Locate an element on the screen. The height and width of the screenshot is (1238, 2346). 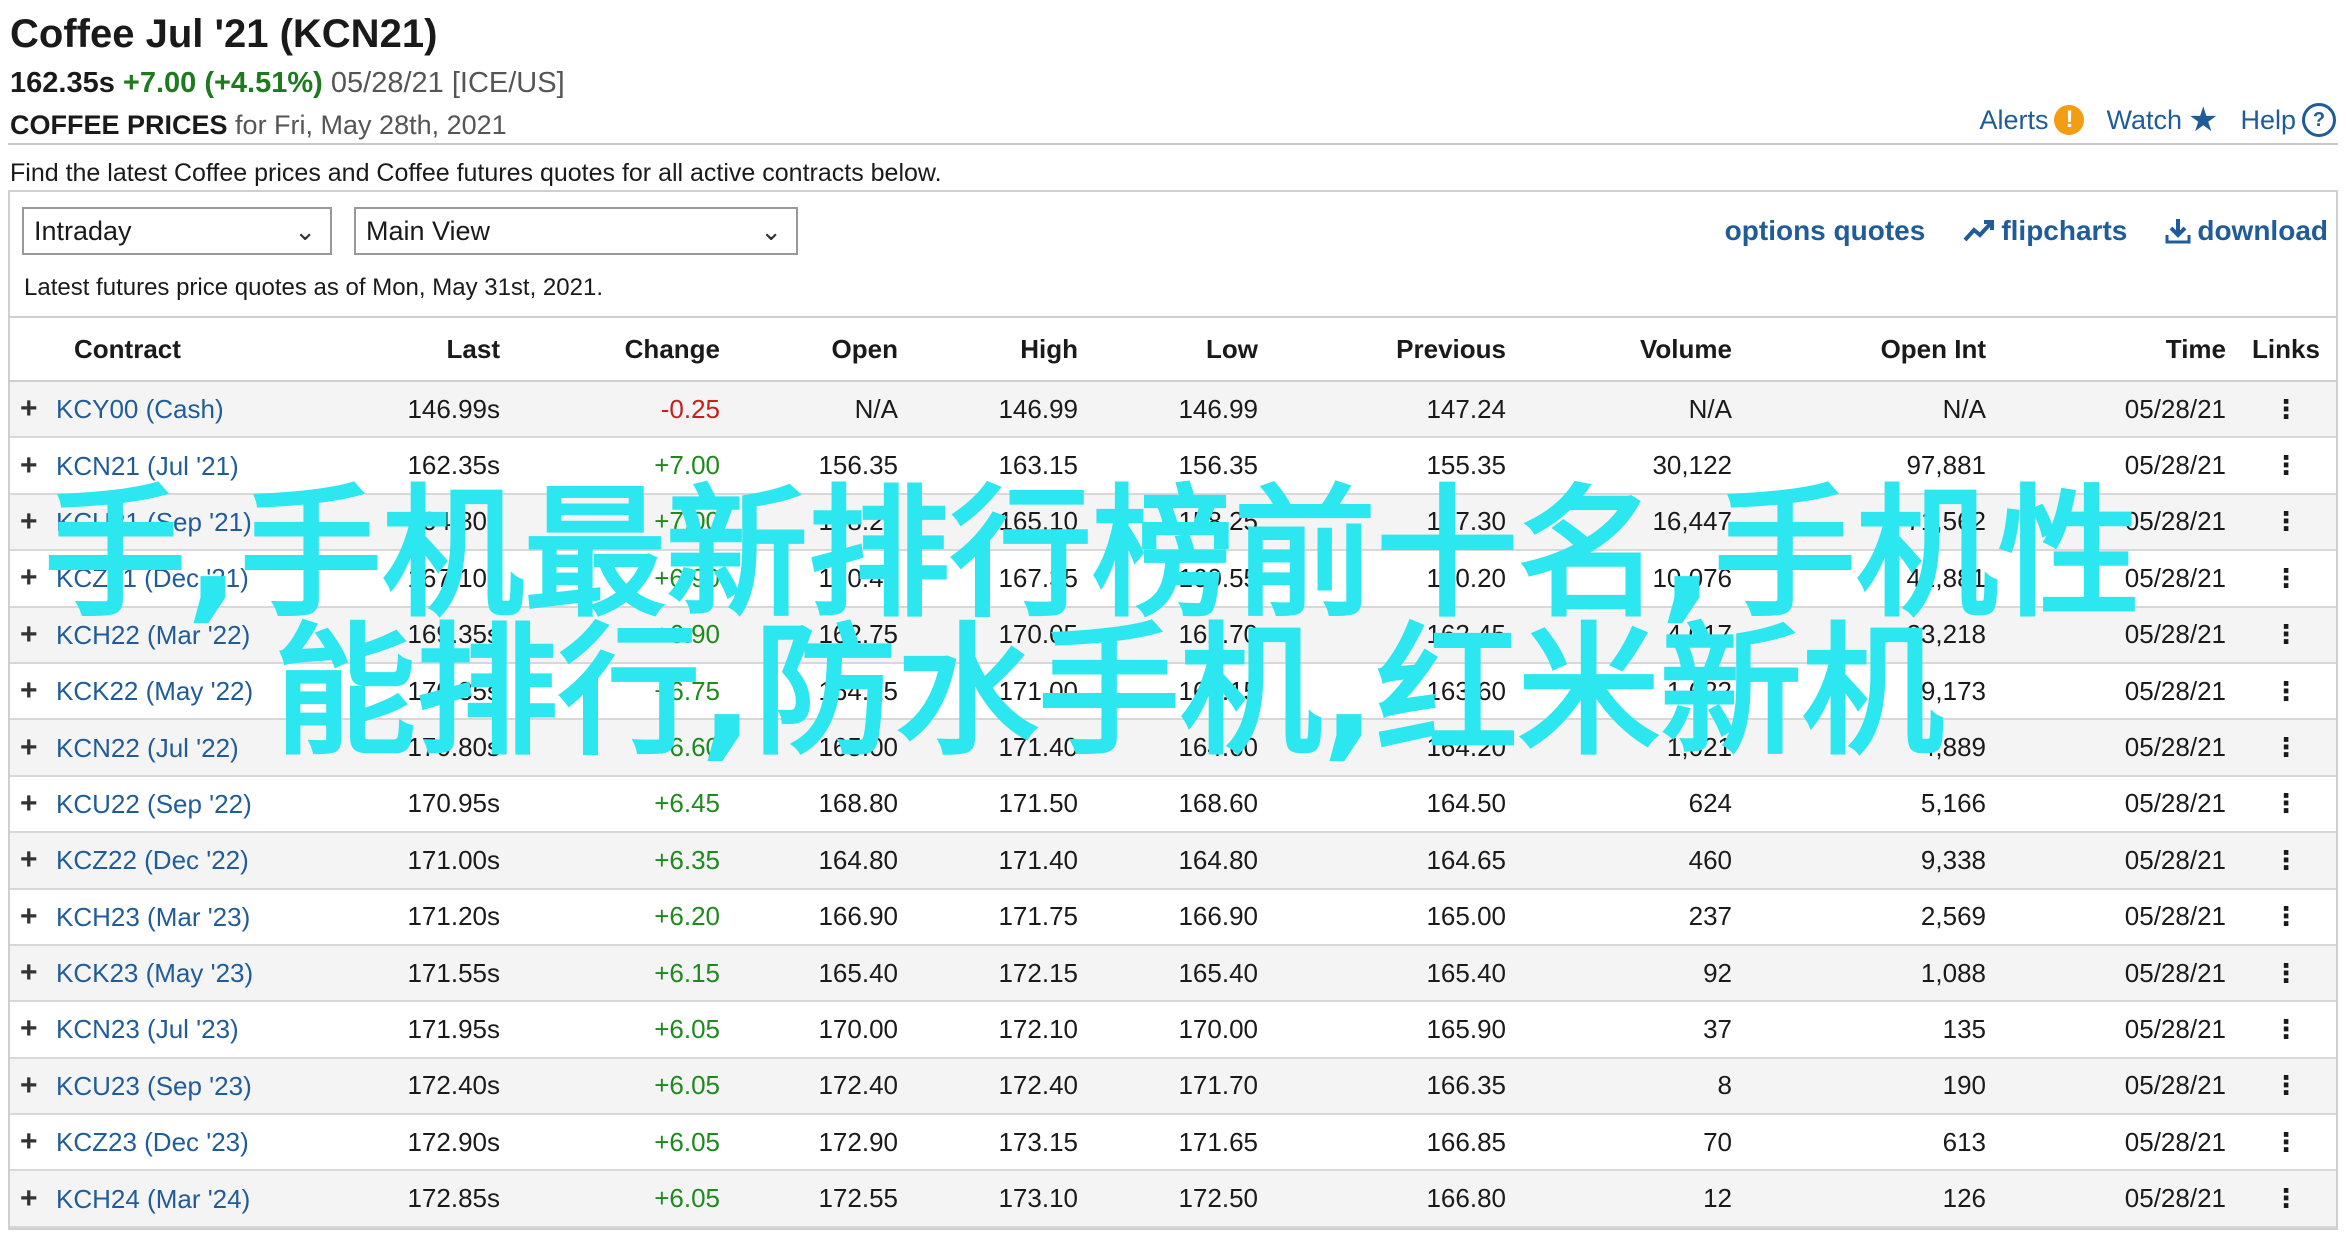
previous-cell: 157.30 is located at coordinates (1392, 522).